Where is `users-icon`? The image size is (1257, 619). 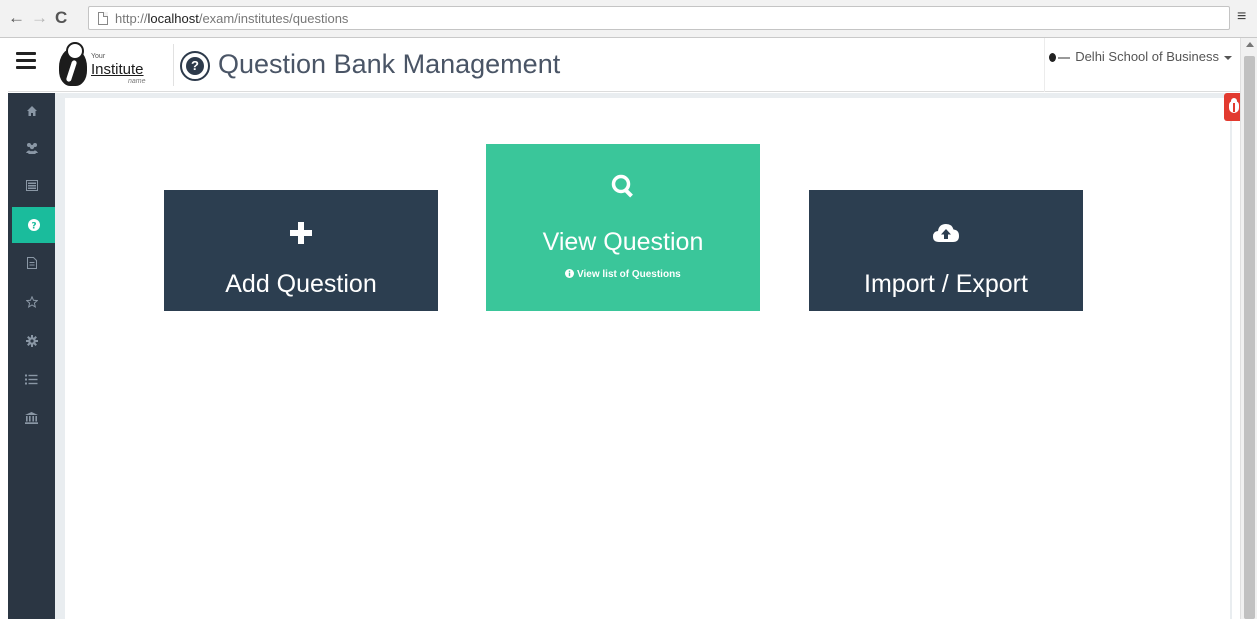 users-icon is located at coordinates (31, 148).